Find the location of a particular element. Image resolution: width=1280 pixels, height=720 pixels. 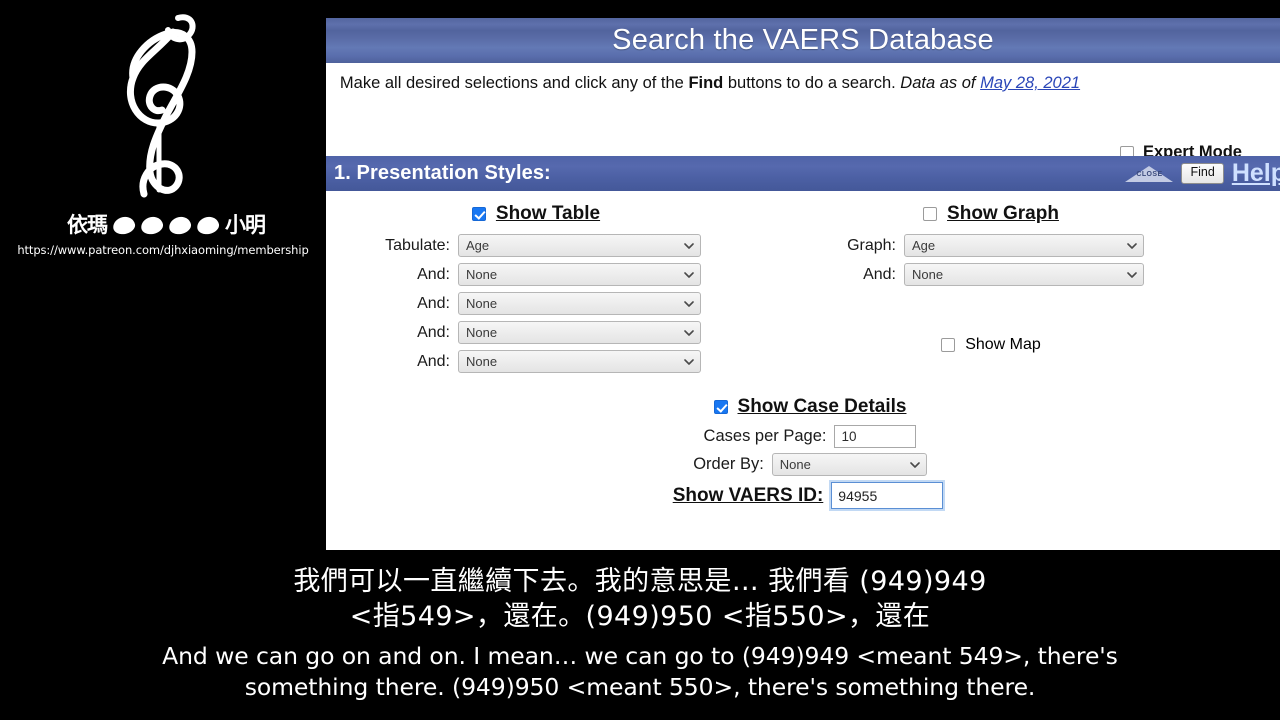

presentation-styles-header: 1. Presentation Styles: CLOSE Find Help is located at coordinates (803, 173).